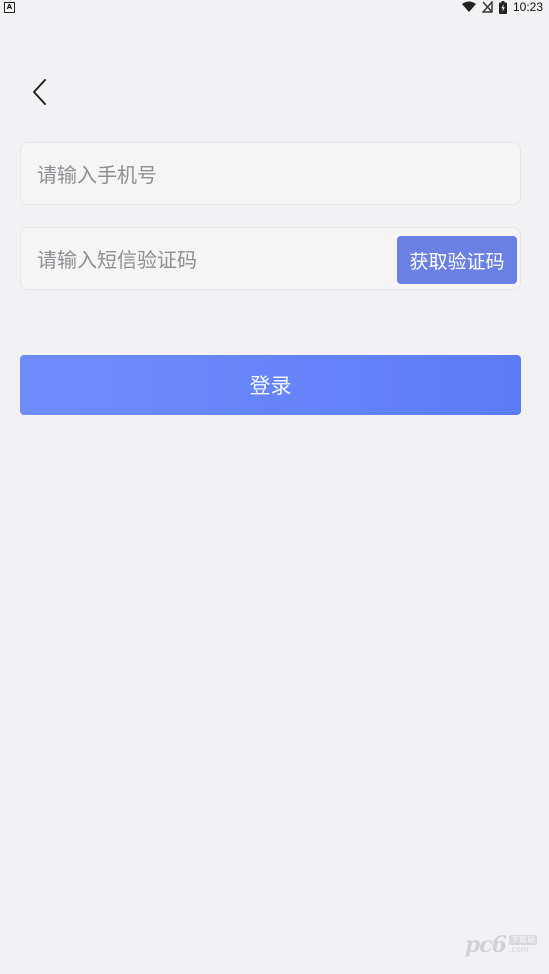  I want to click on login-button: 登录, so click(270, 385).